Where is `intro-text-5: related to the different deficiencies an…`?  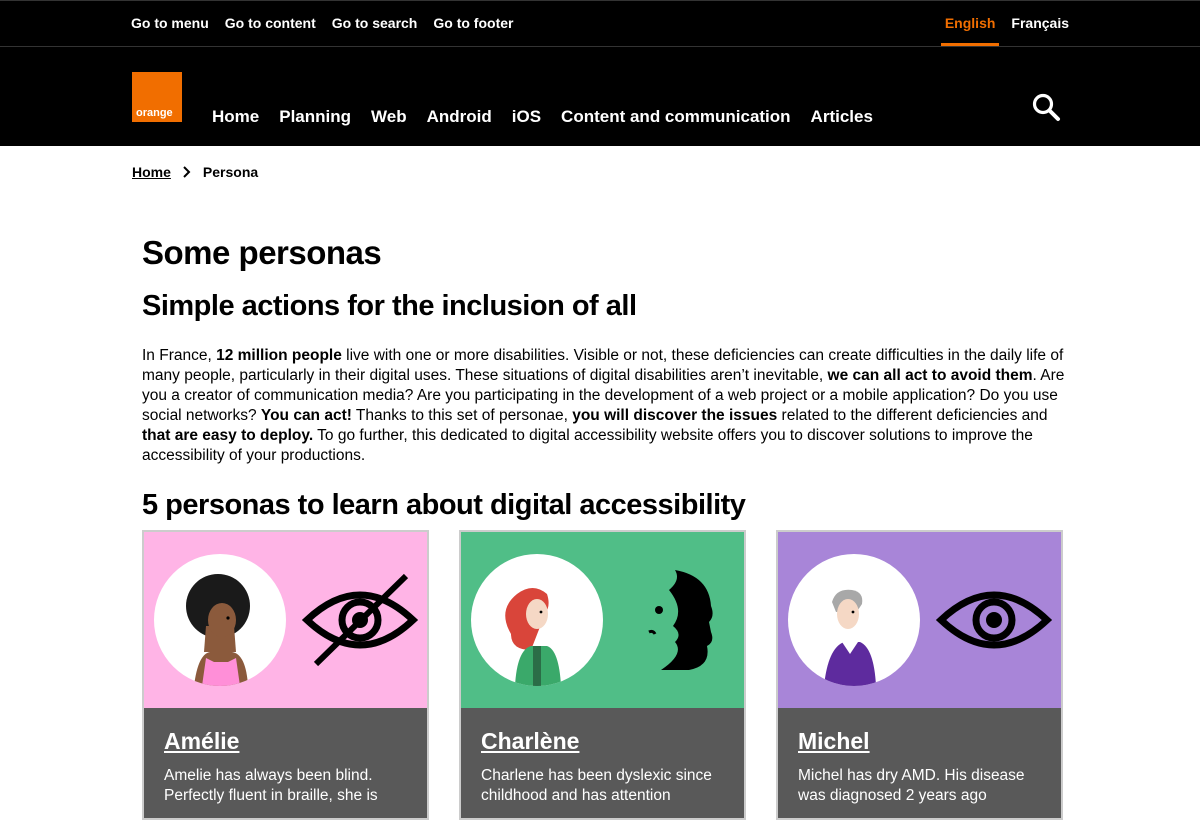 intro-text-5: related to the different deficiencies an… is located at coordinates (912, 415).